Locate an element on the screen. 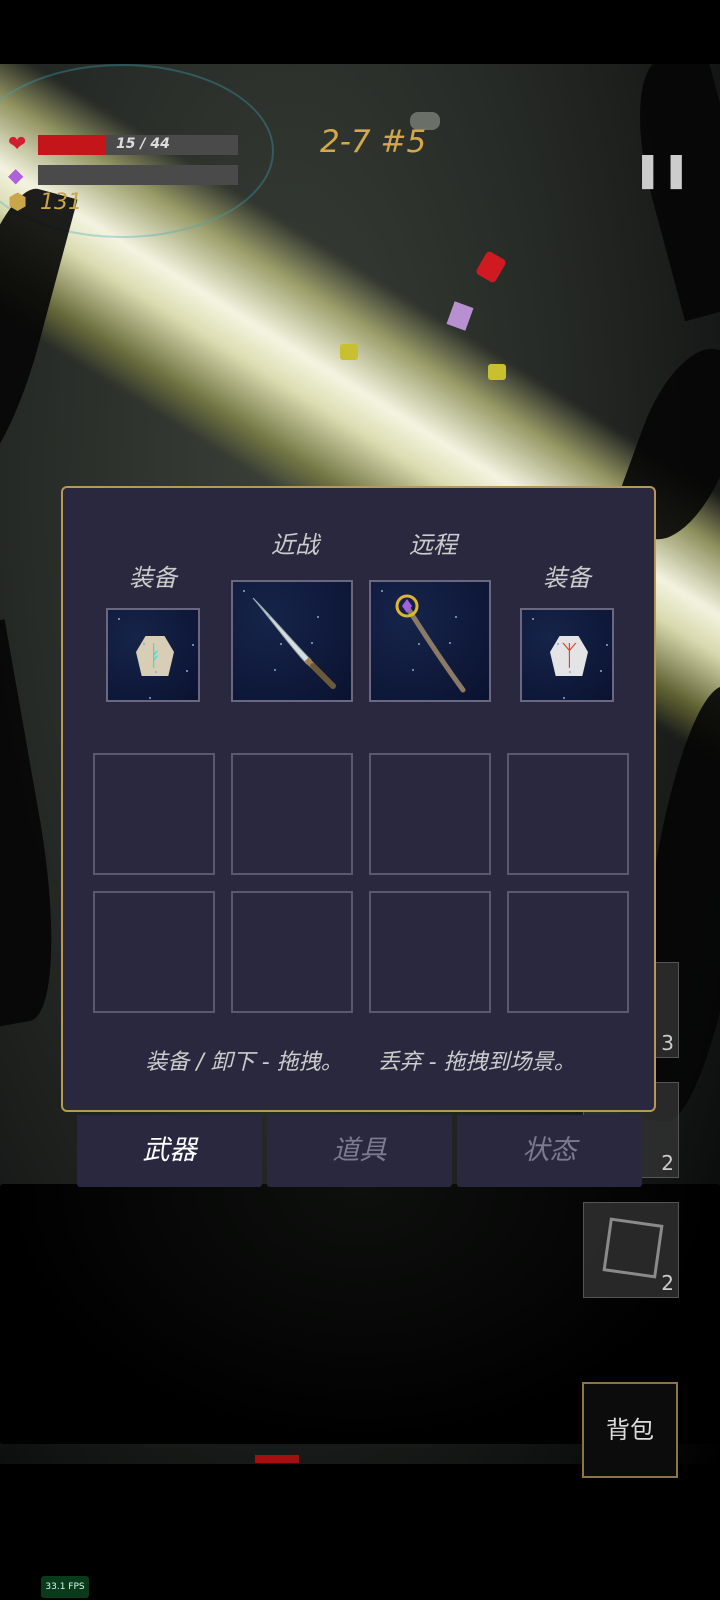 Image resolution: width=720 pixels, height=1600 pixels. heart-icon: ❤ is located at coordinates (17, 144).